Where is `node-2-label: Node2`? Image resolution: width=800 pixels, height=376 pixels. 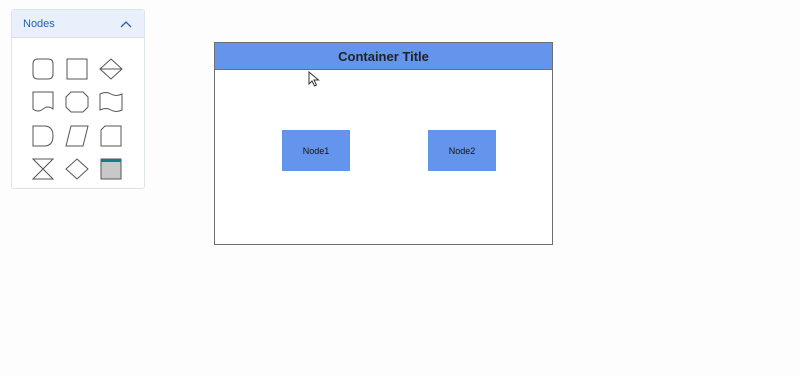 node-2-label: Node2 is located at coordinates (462, 150).